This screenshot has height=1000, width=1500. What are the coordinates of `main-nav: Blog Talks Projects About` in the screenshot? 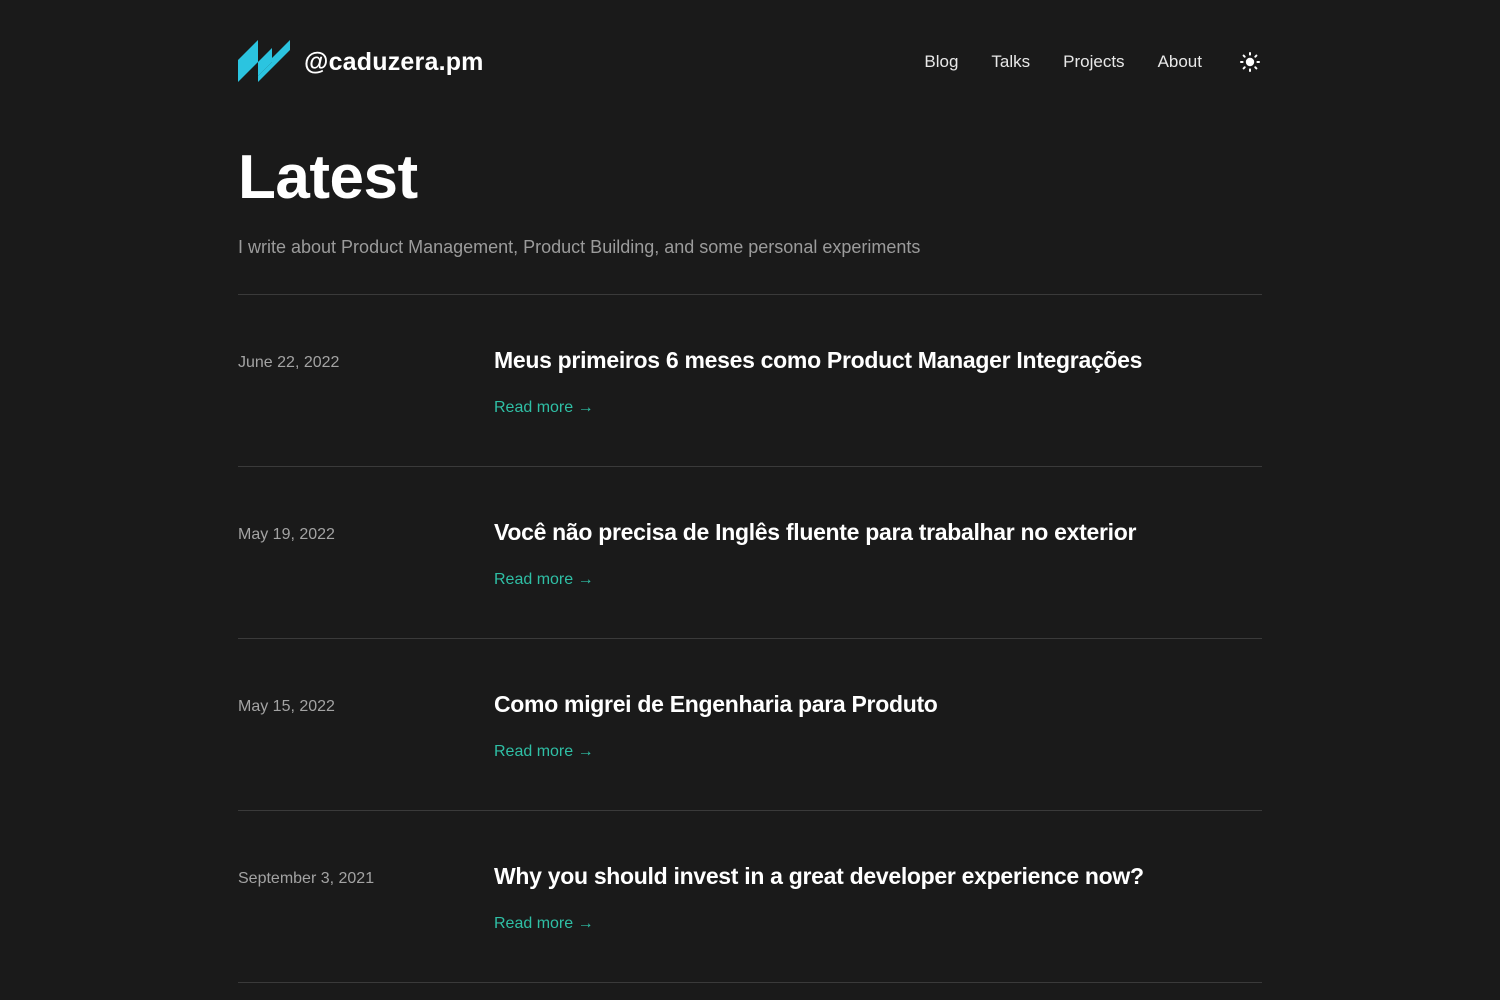 It's located at (1093, 62).